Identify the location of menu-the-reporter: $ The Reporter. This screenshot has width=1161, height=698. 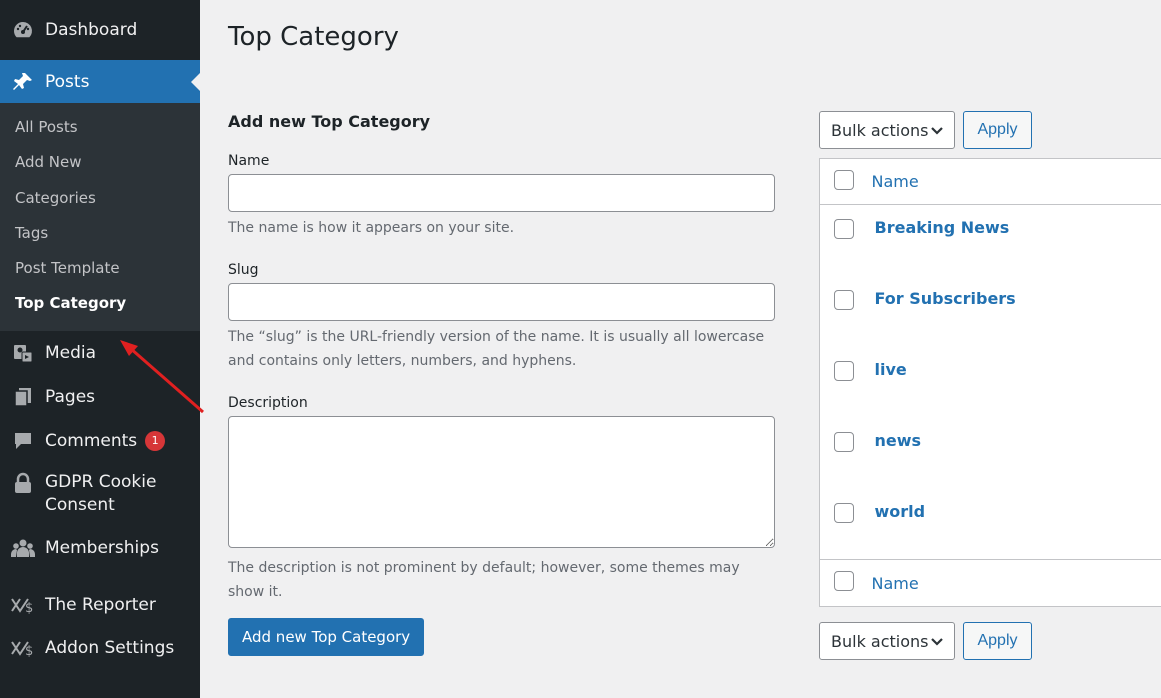
(100, 605).